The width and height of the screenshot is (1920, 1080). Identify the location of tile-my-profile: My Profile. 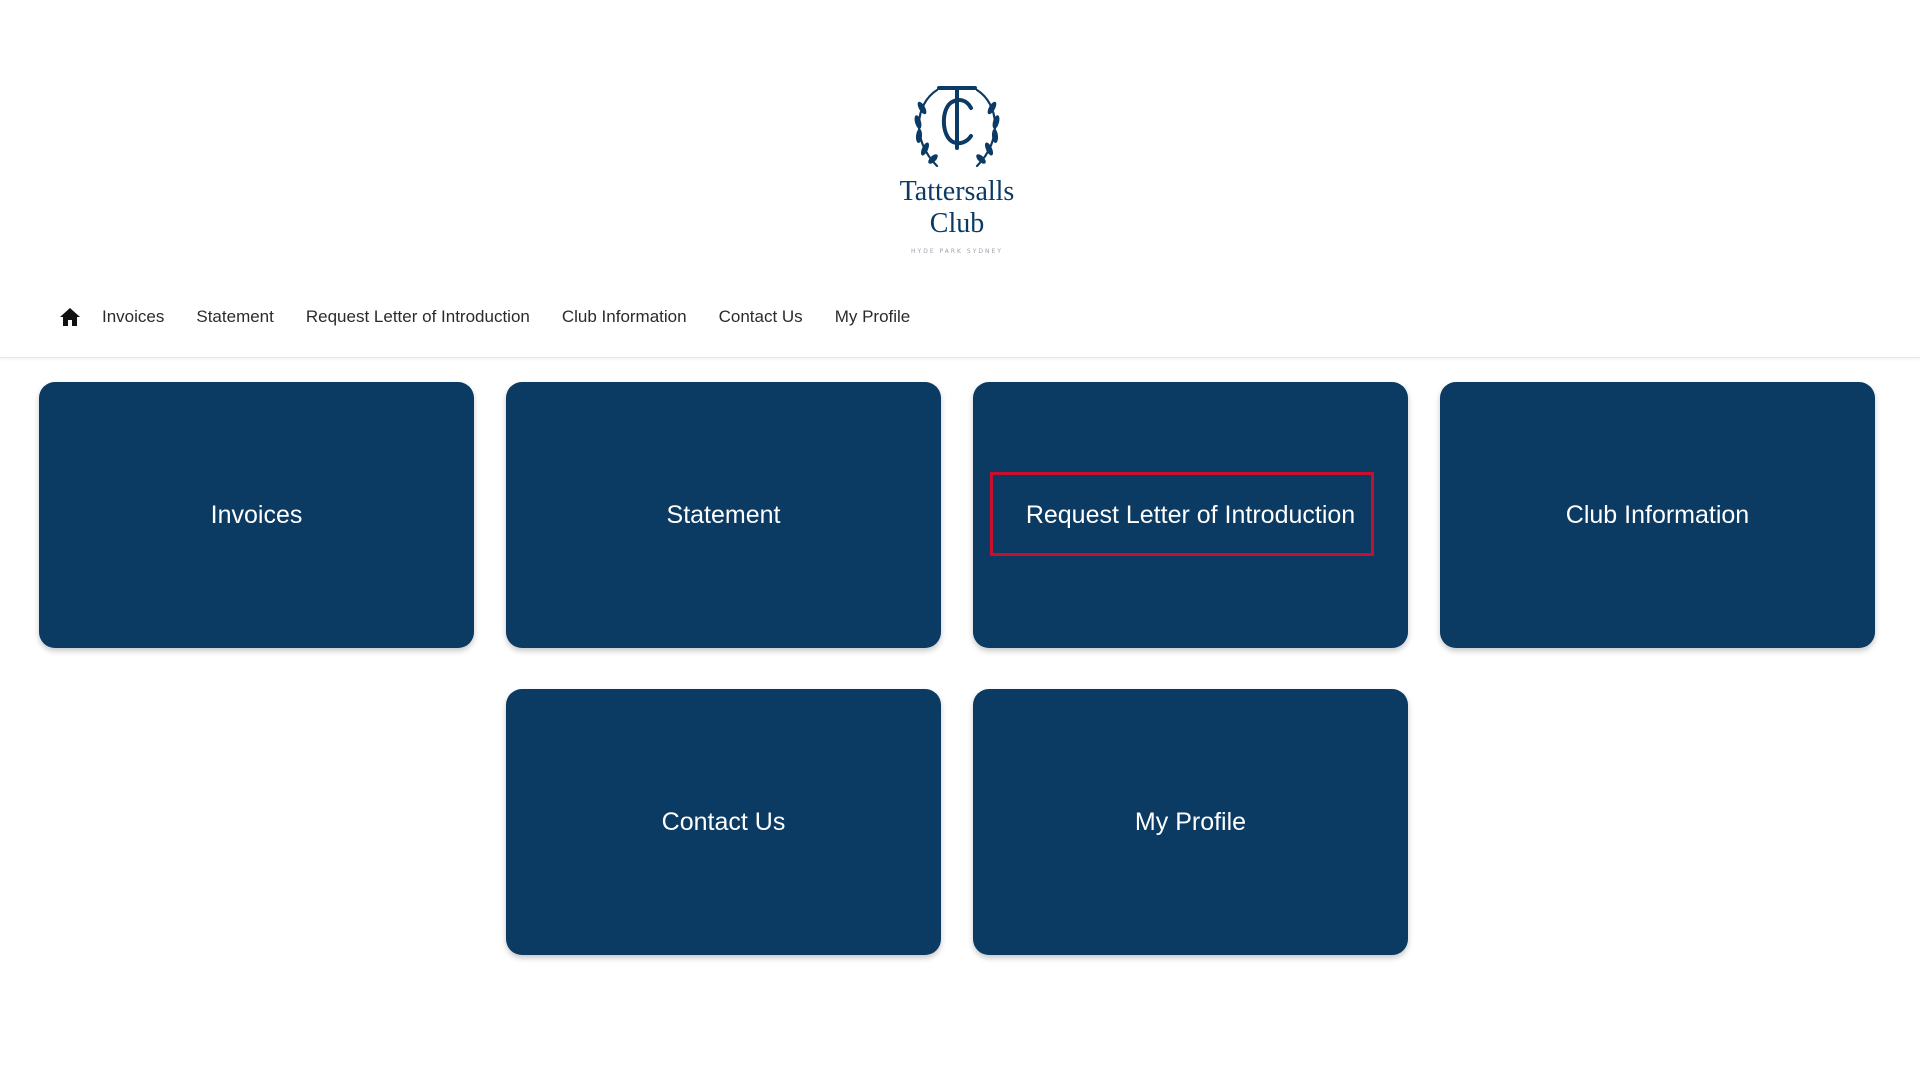
(1190, 822).